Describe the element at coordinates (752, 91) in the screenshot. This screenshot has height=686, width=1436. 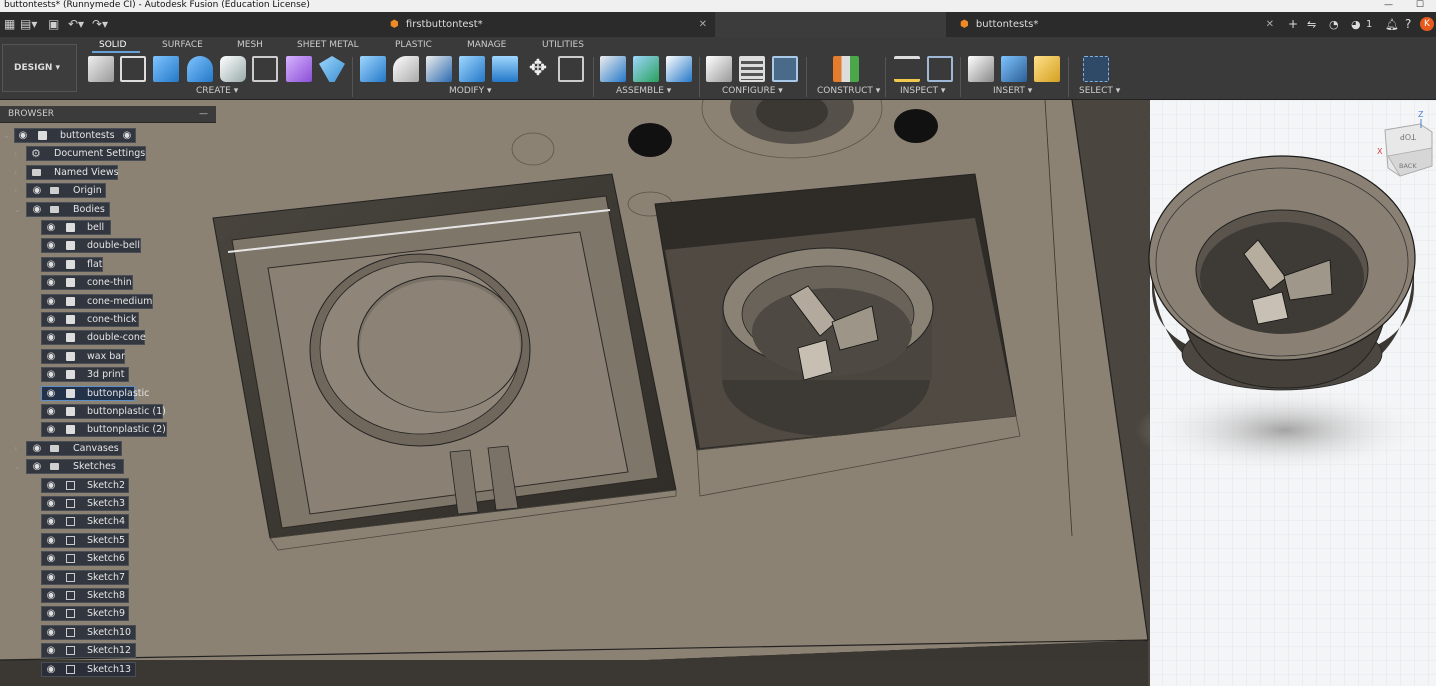
I see `group-configure: CONFIGURE ▾` at that location.